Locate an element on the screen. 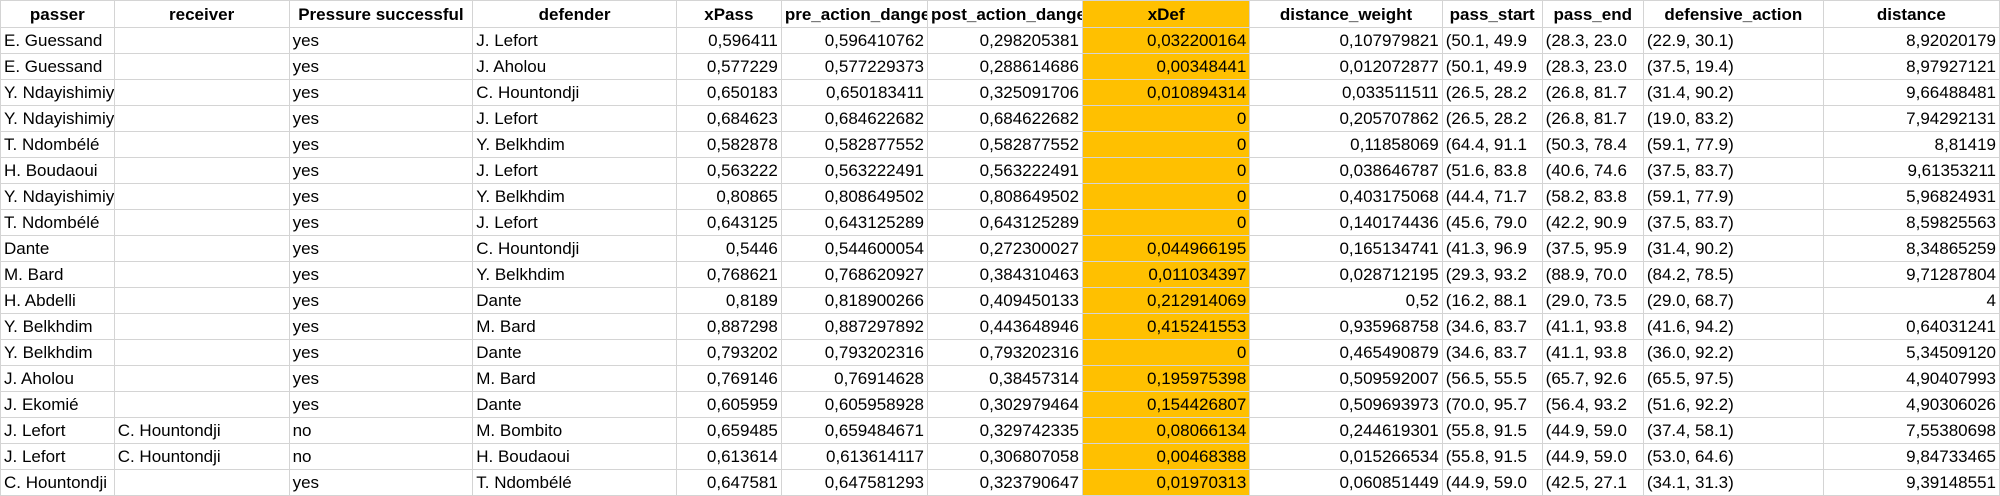  cell-distance: 7,55380698 is located at coordinates (1911, 430).